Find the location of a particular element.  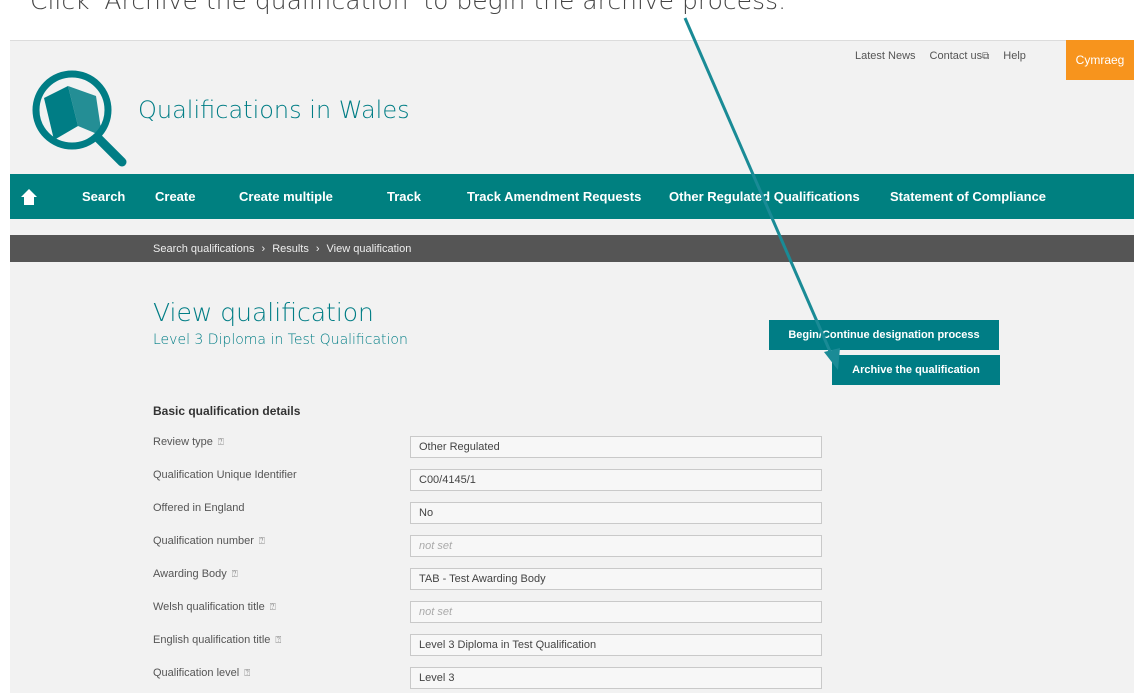

review-type-label: Review type ⍰ is located at coordinates (188, 442).